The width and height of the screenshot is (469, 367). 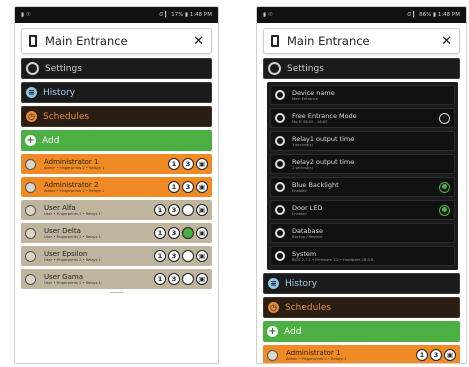 I want to click on user-name: User Alfa, so click(x=60, y=207).